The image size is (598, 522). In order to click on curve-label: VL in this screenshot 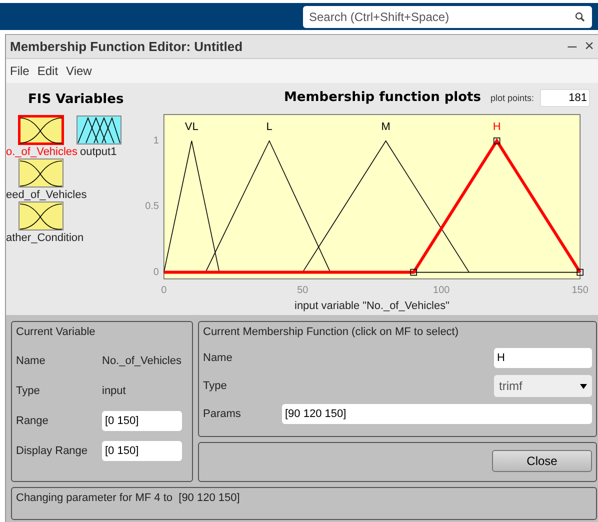, I will do `click(191, 126)`.